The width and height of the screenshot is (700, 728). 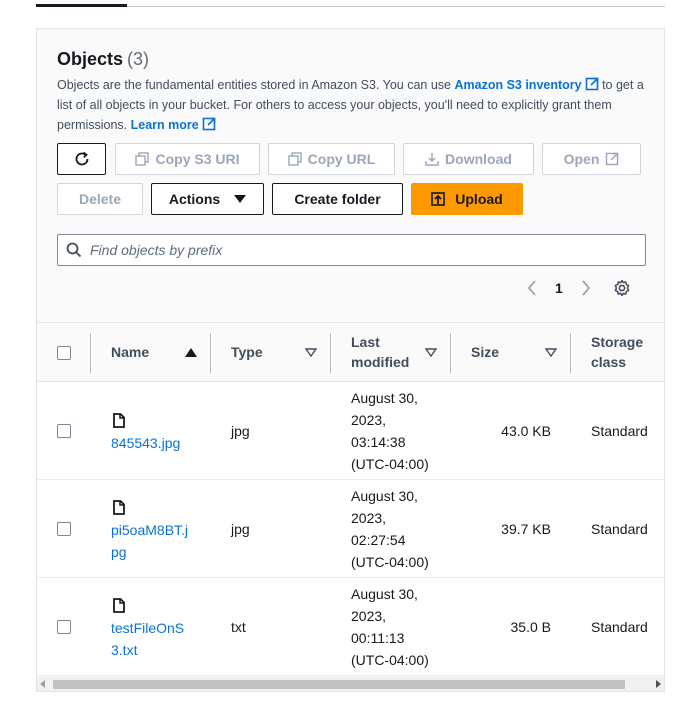 I want to click on objects-heading: Objects (3), so click(x=103, y=59).